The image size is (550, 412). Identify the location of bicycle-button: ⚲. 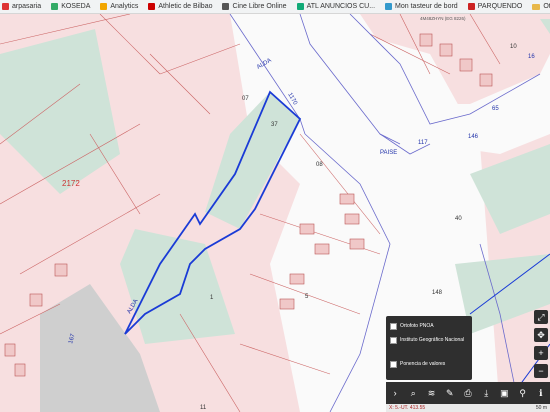
(523, 393).